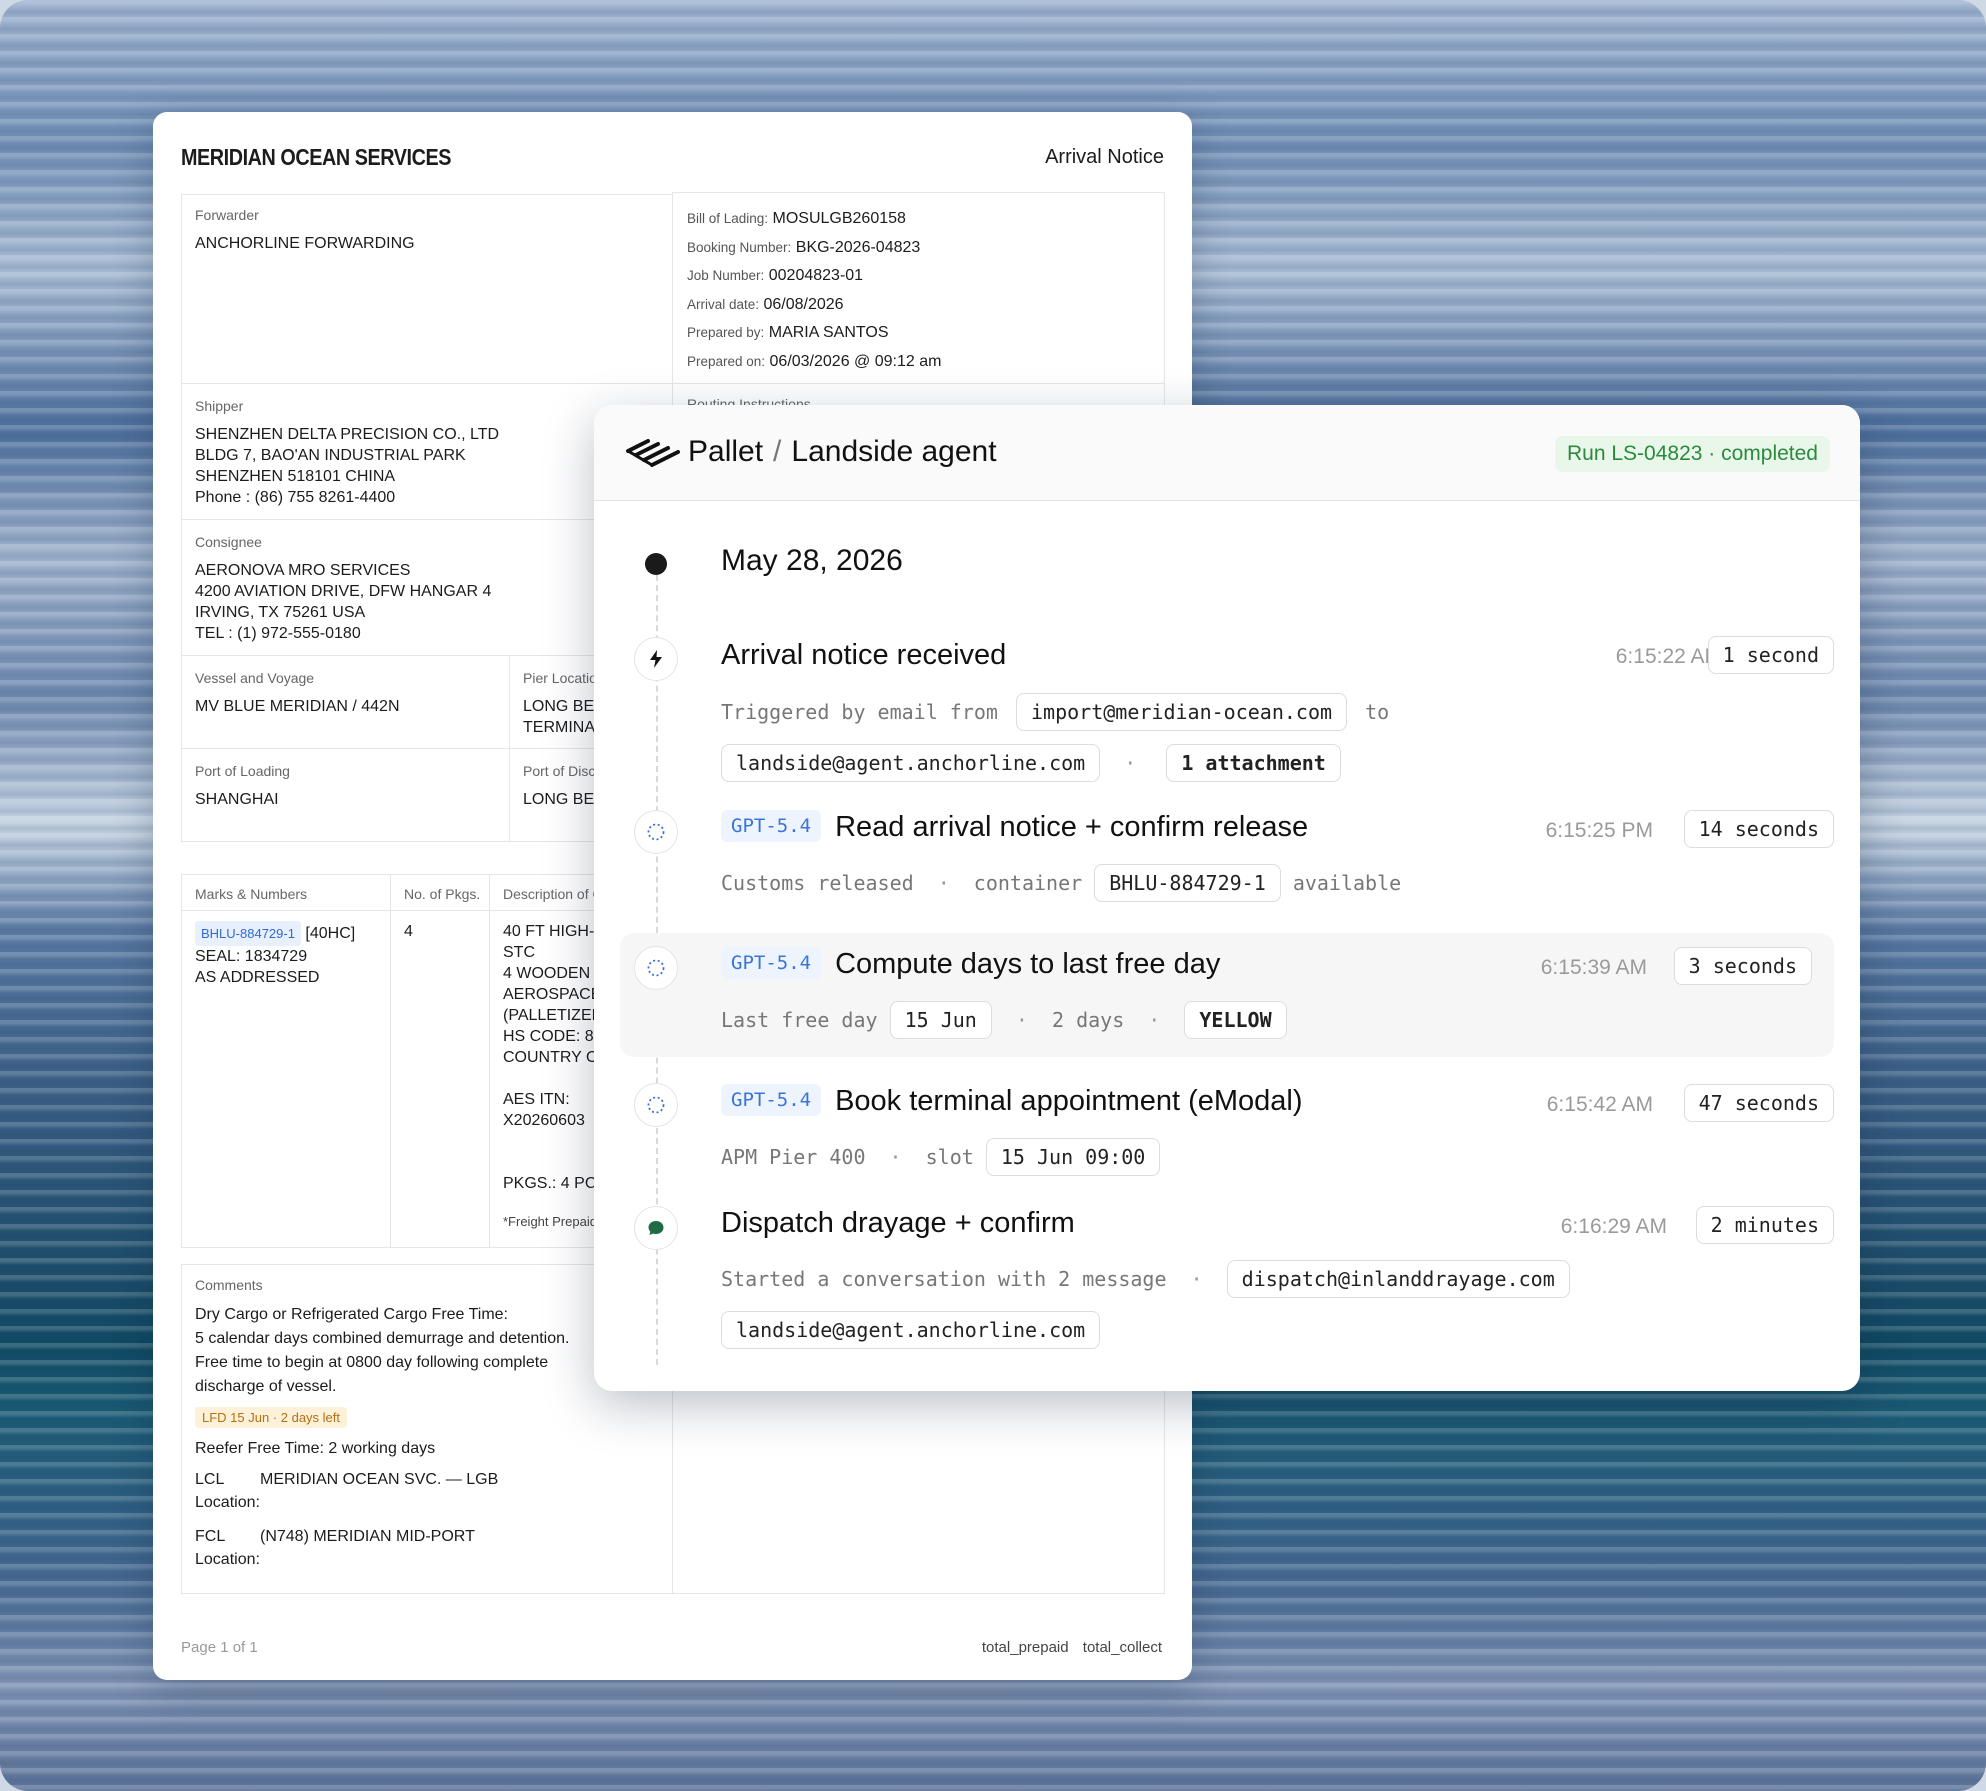  Describe the element at coordinates (305, 243) in the screenshot. I see `forwarder-value: ANCHORLINE FORWARDING` at that location.